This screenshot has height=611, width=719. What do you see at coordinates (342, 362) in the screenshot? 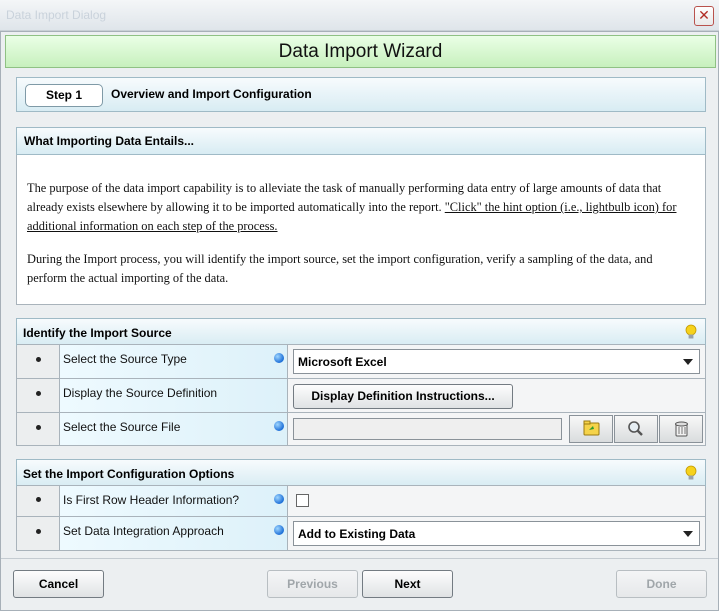
I see `source-type-value: Microsoft Excel` at bounding box center [342, 362].